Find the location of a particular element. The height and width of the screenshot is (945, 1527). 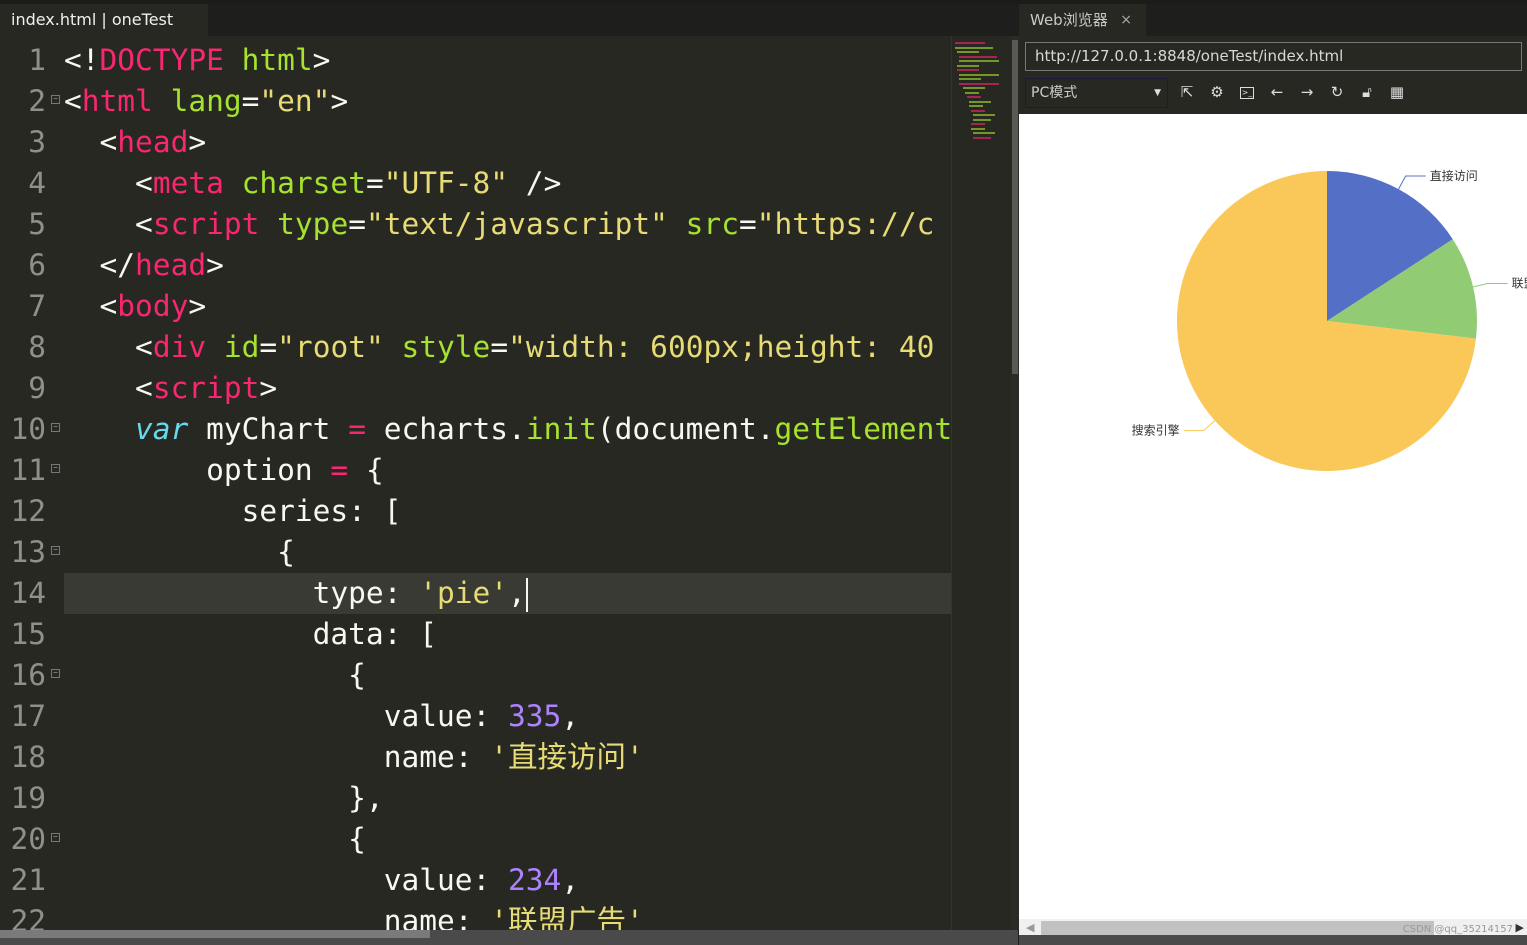

settings-icon: ⚙ is located at coordinates (1217, 92).